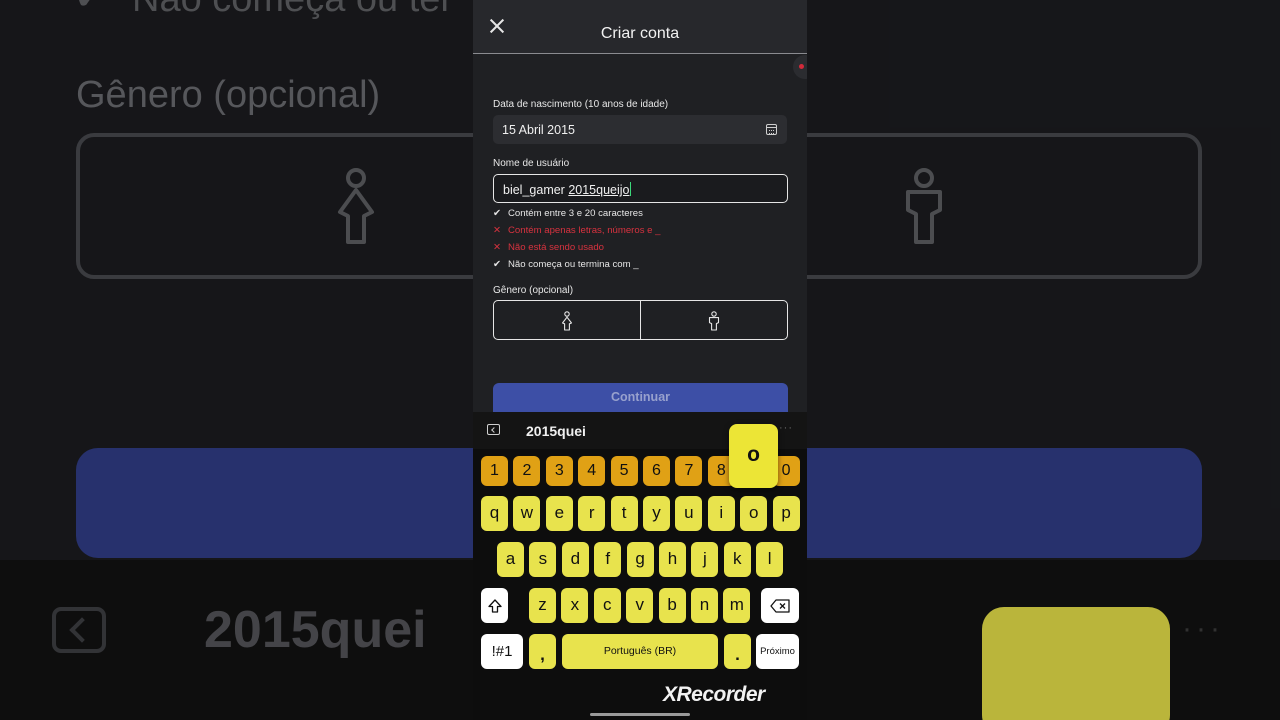 This screenshot has width=1280, height=720. Describe the element at coordinates (777, 651) in the screenshot. I see `next-key: Próximo` at that location.